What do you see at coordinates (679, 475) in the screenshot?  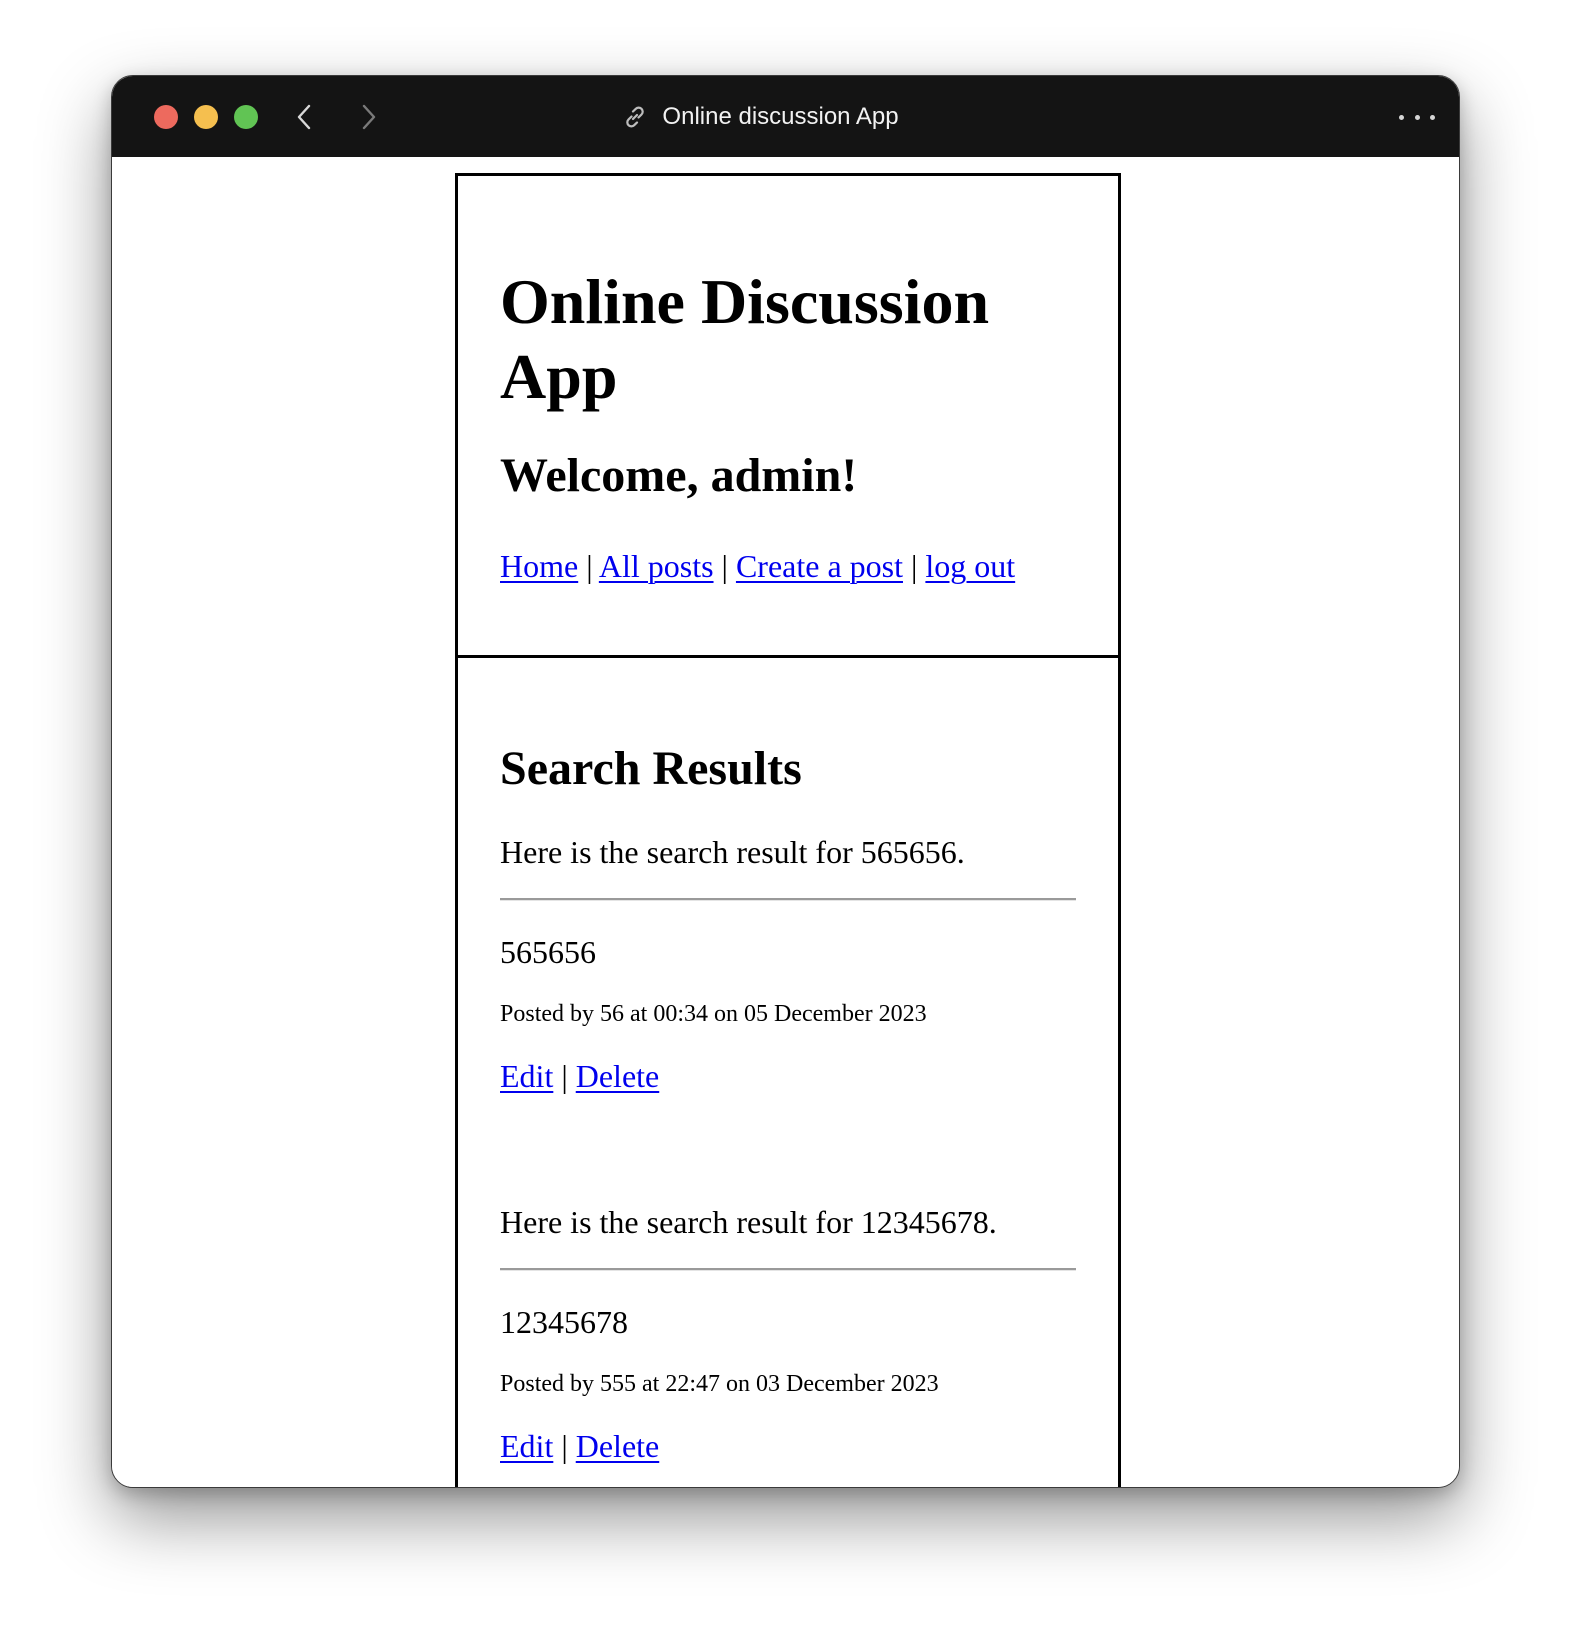 I see `welcome-message: Welcome, admin!` at bounding box center [679, 475].